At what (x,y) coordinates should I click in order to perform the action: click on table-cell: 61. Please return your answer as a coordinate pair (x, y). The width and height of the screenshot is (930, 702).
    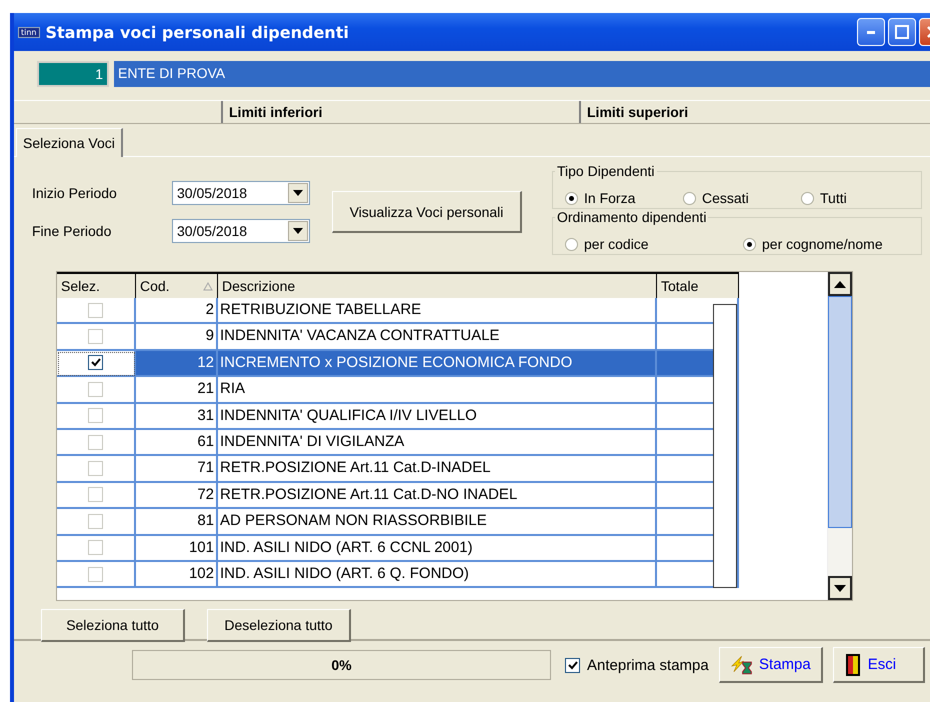
    Looking at the image, I should click on (177, 443).